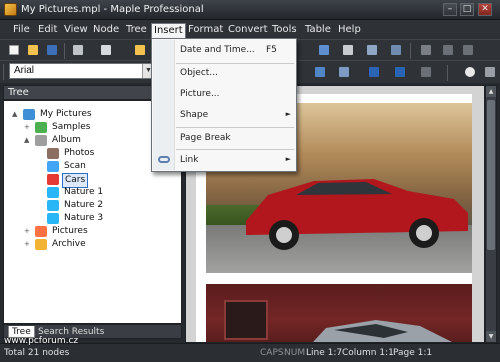 The image size is (500, 362). What do you see at coordinates (248, 30) in the screenshot?
I see `menu-convert: Convert` at bounding box center [248, 30].